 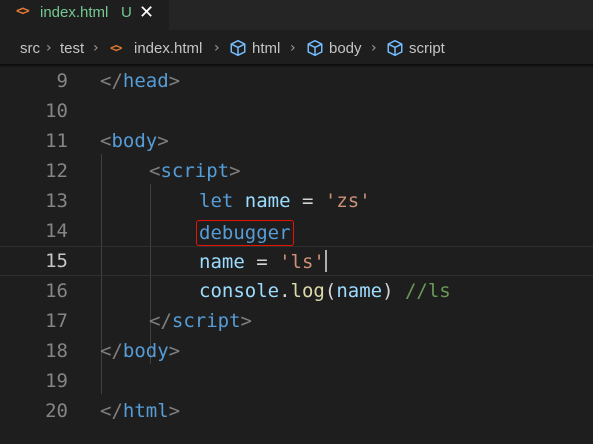 I want to click on line-number-active: 15, so click(x=56, y=261).